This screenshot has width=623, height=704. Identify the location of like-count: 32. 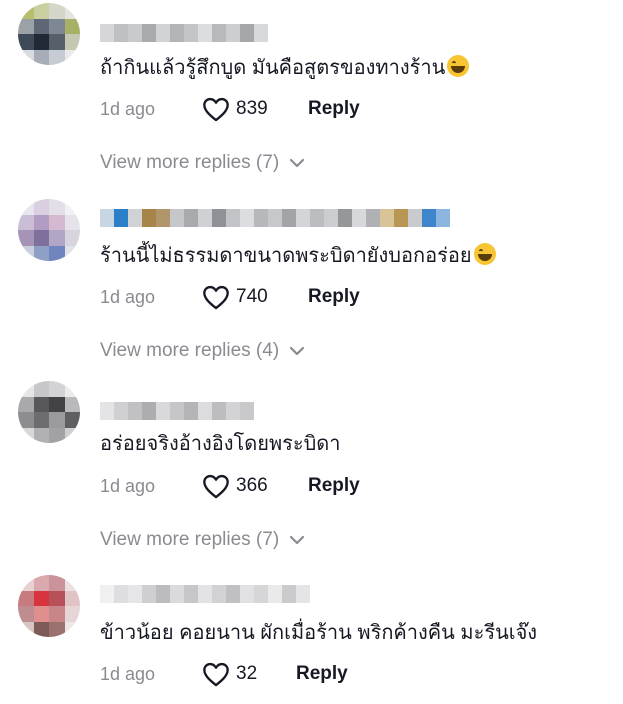
(247, 673).